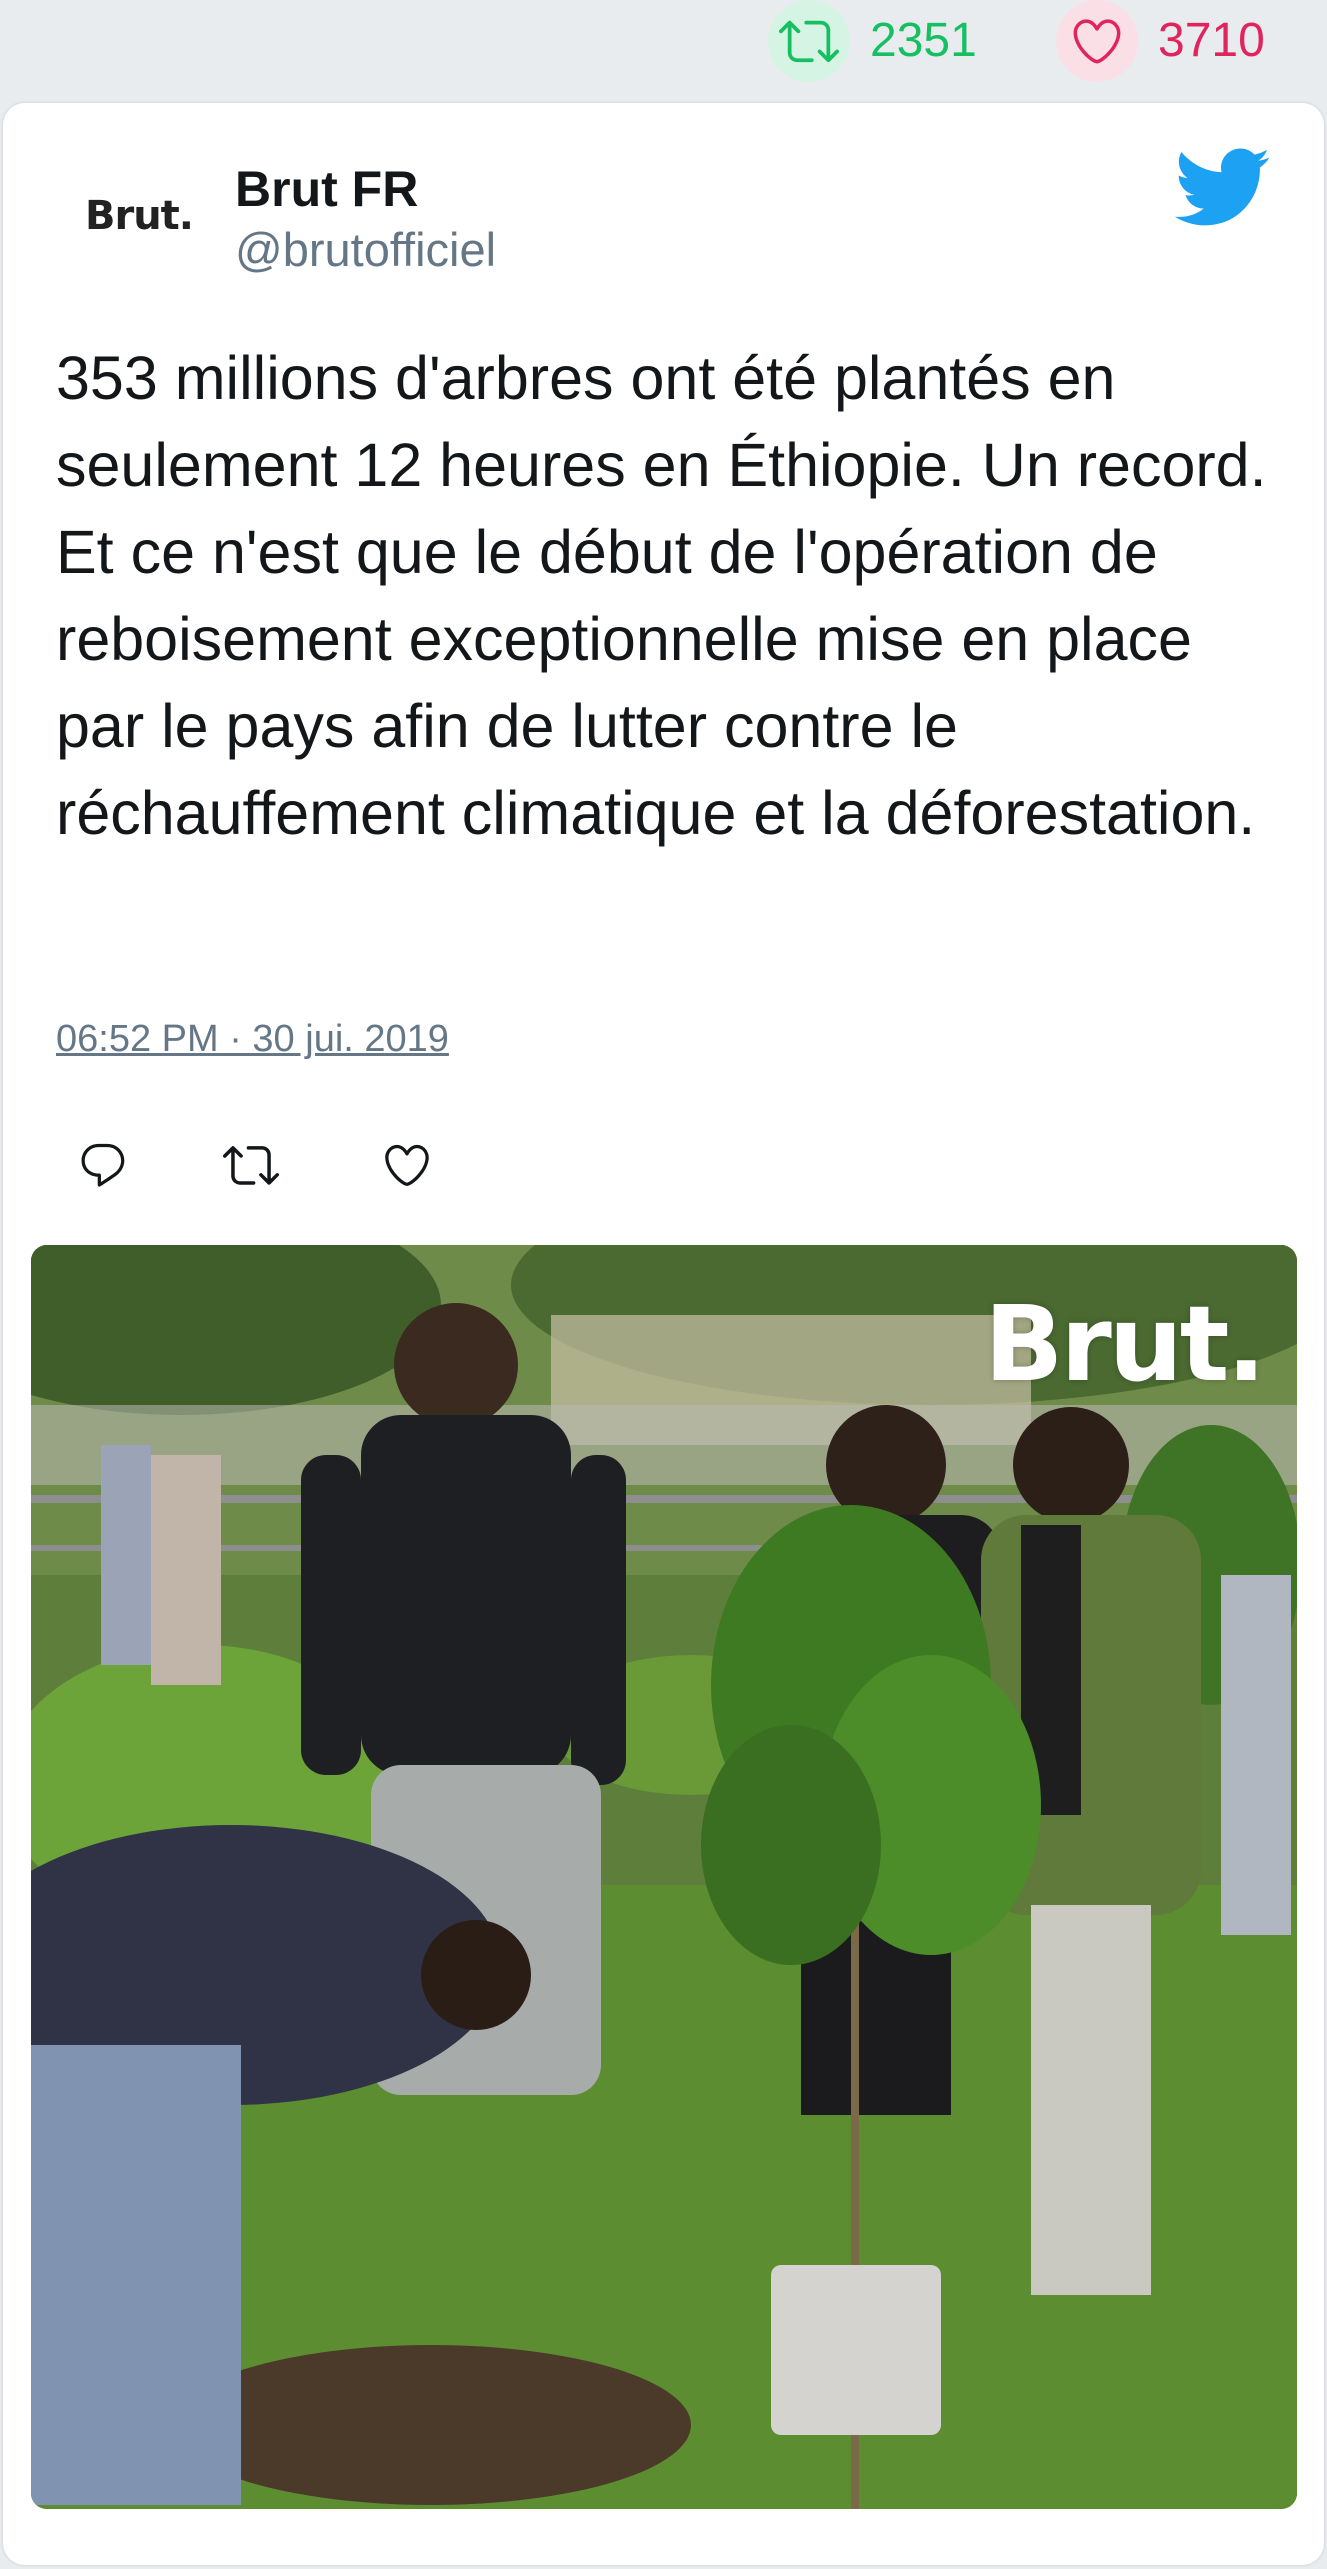 The width and height of the screenshot is (1327, 2569). I want to click on reply-icon, so click(103, 1165).